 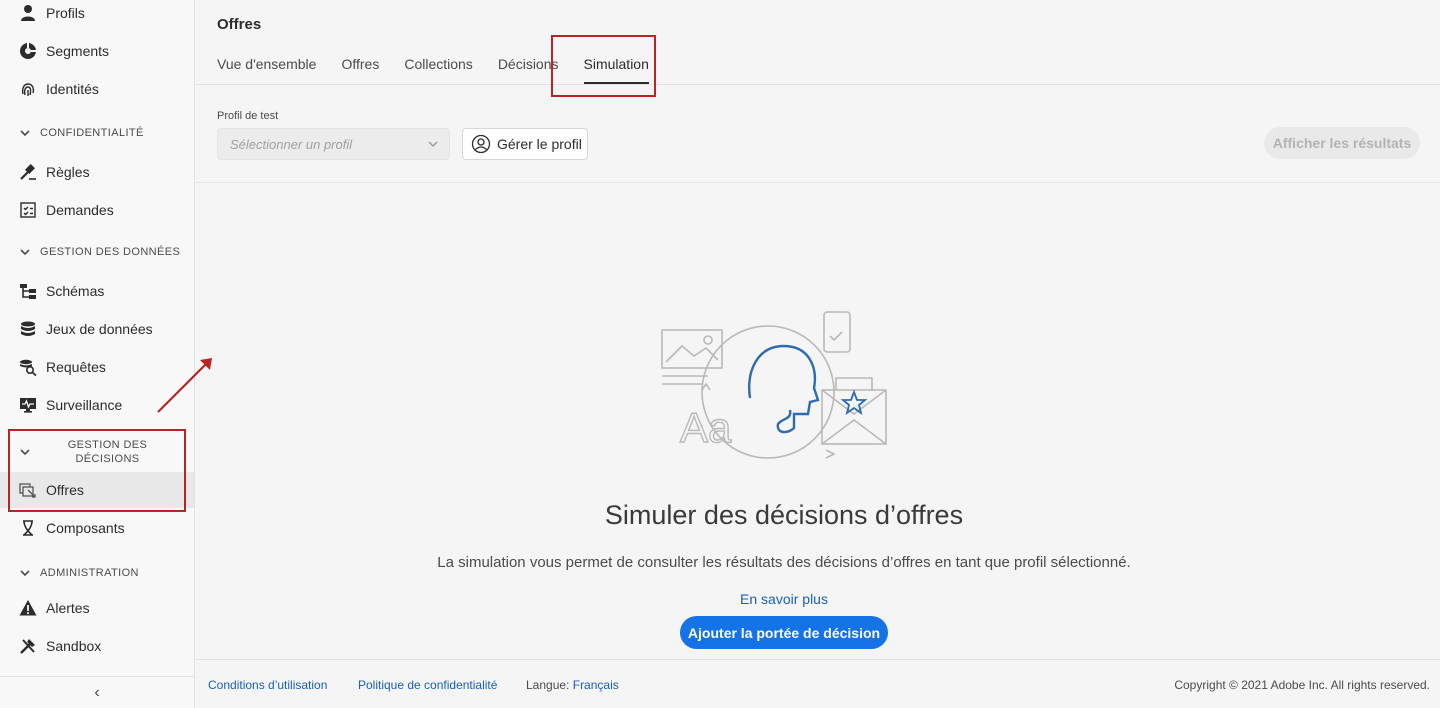 What do you see at coordinates (184, 385) in the screenshot?
I see `annotation-arrow-icon` at bounding box center [184, 385].